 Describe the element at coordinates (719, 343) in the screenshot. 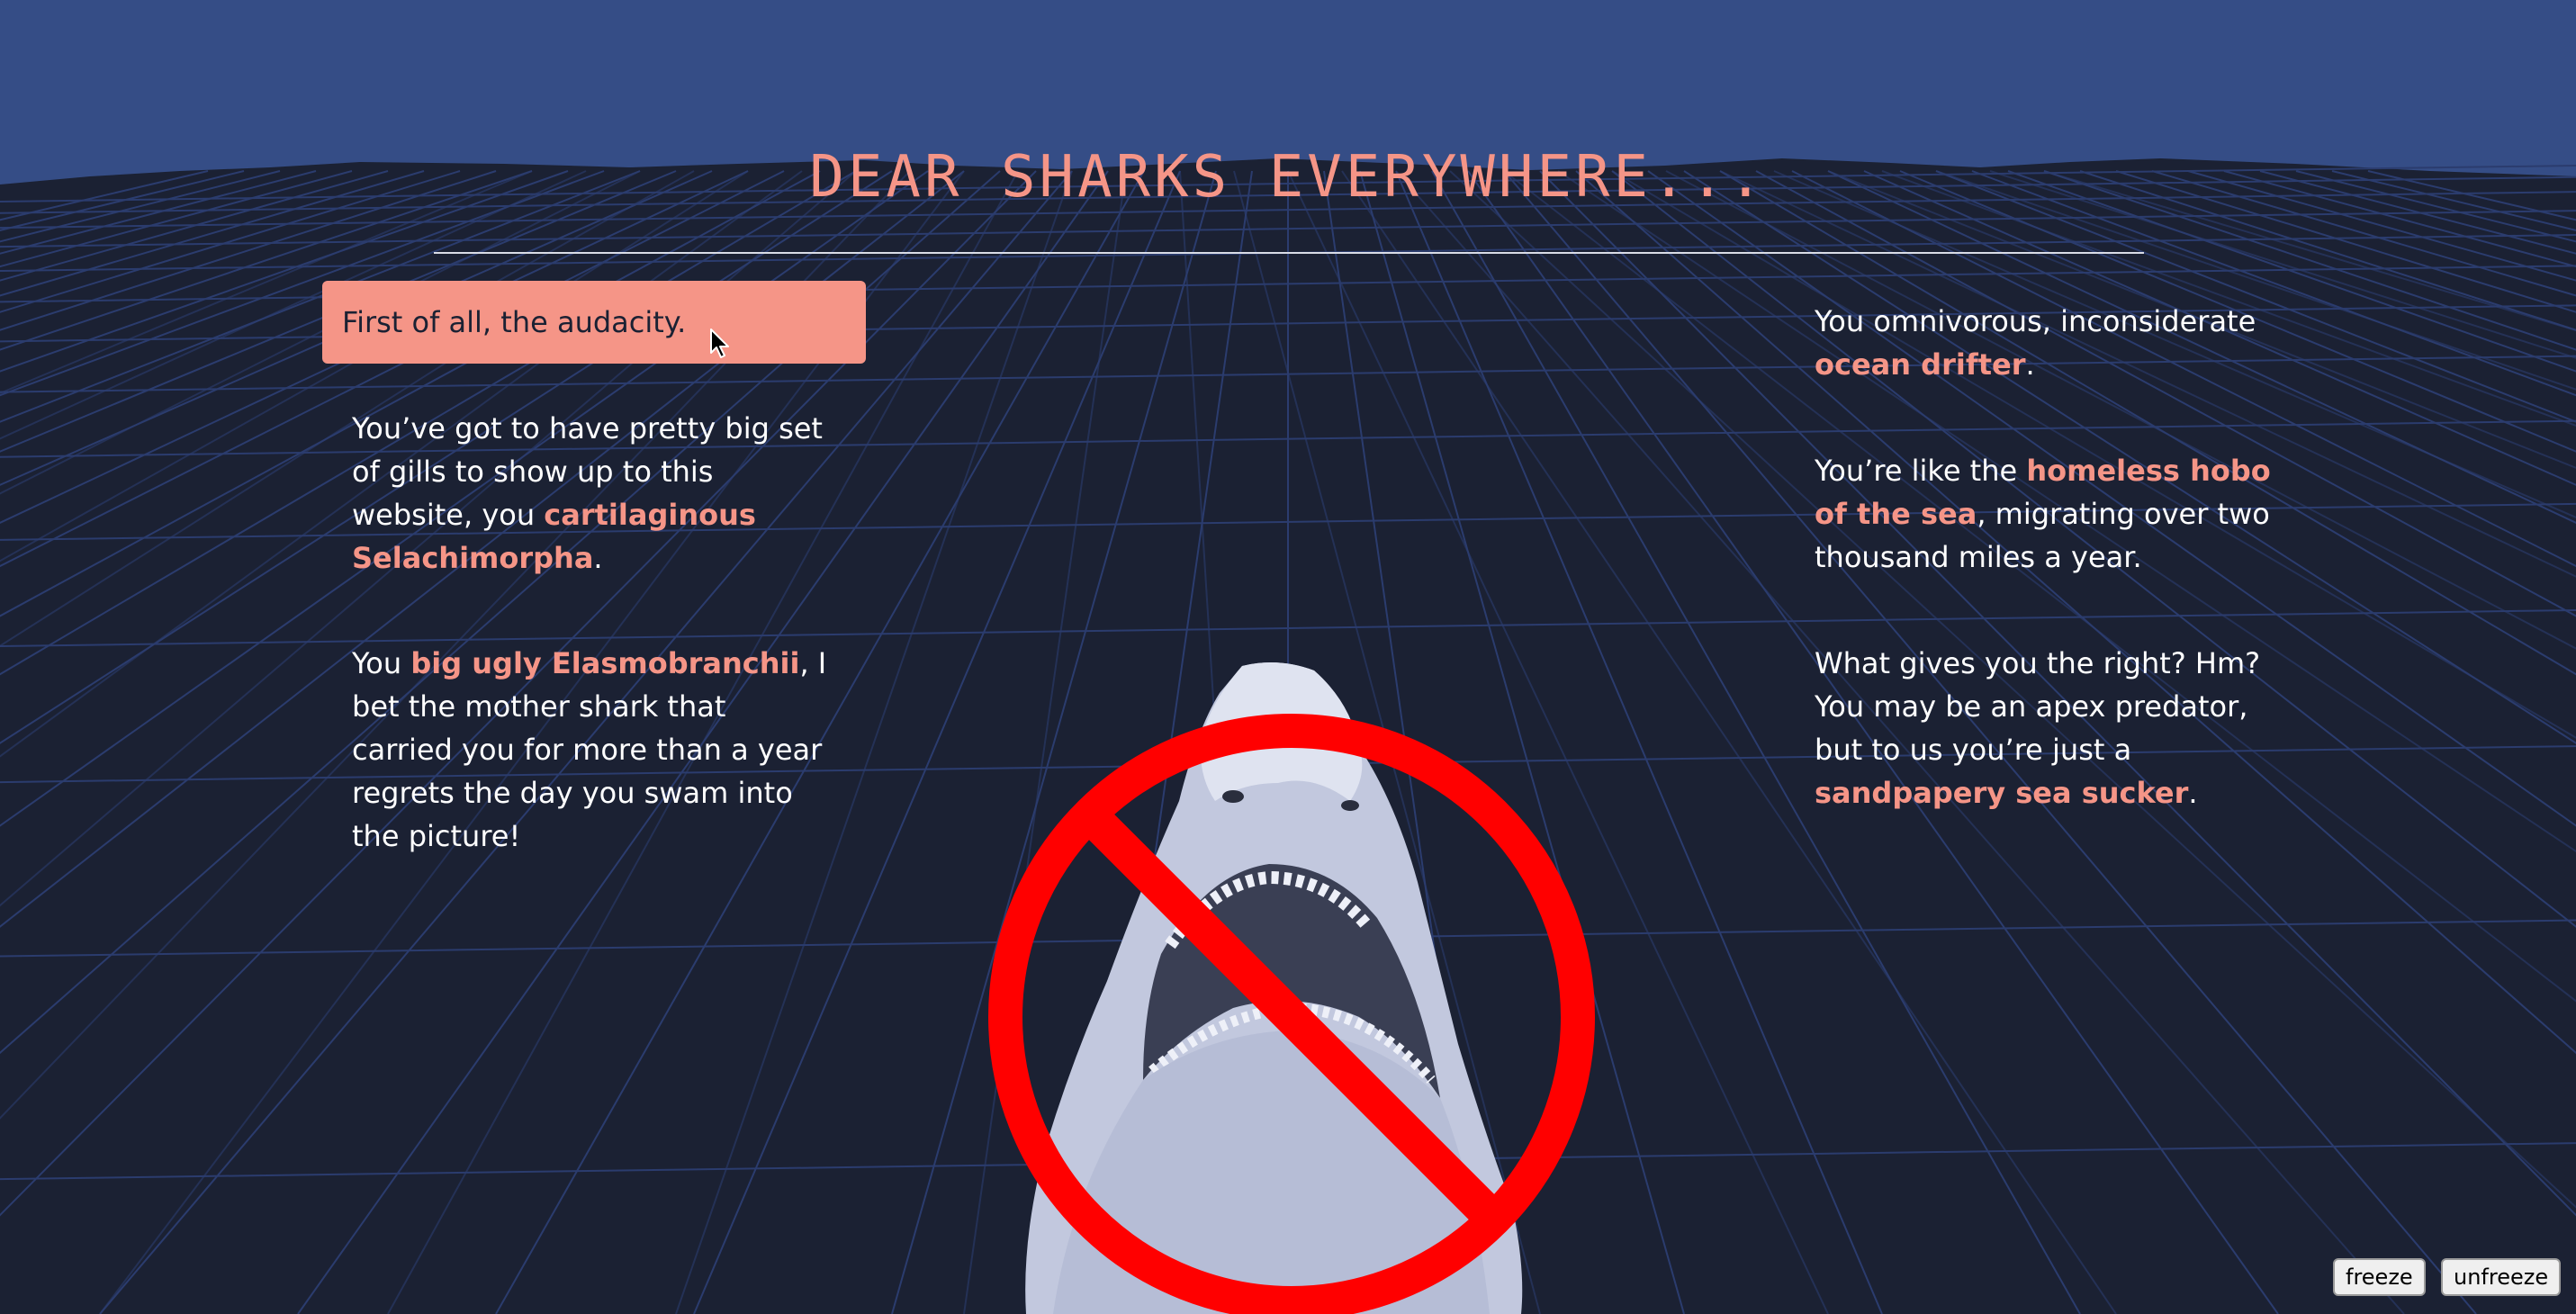

I see `arrow-cursor-icon` at that location.